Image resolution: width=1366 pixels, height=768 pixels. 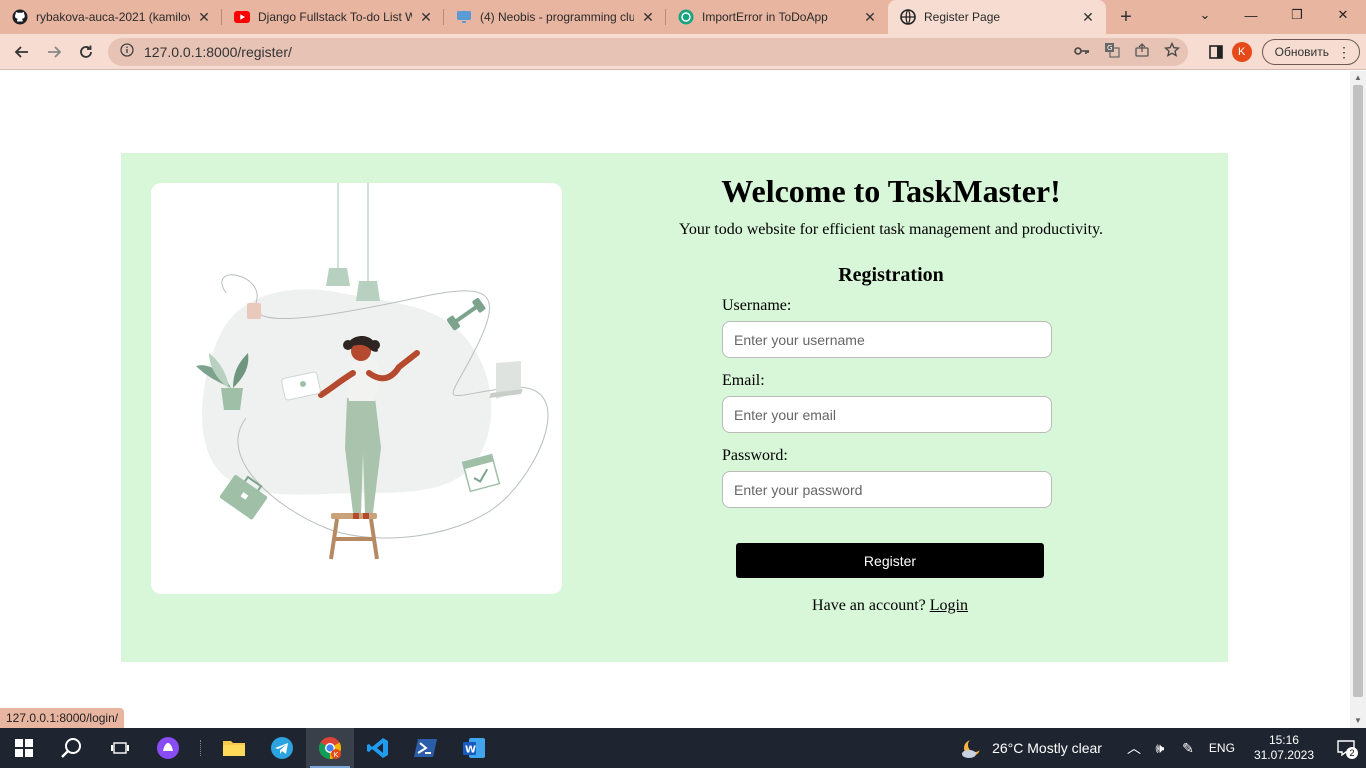 I want to click on tab-title: (4) Neobis - programming clu, so click(x=557, y=17).